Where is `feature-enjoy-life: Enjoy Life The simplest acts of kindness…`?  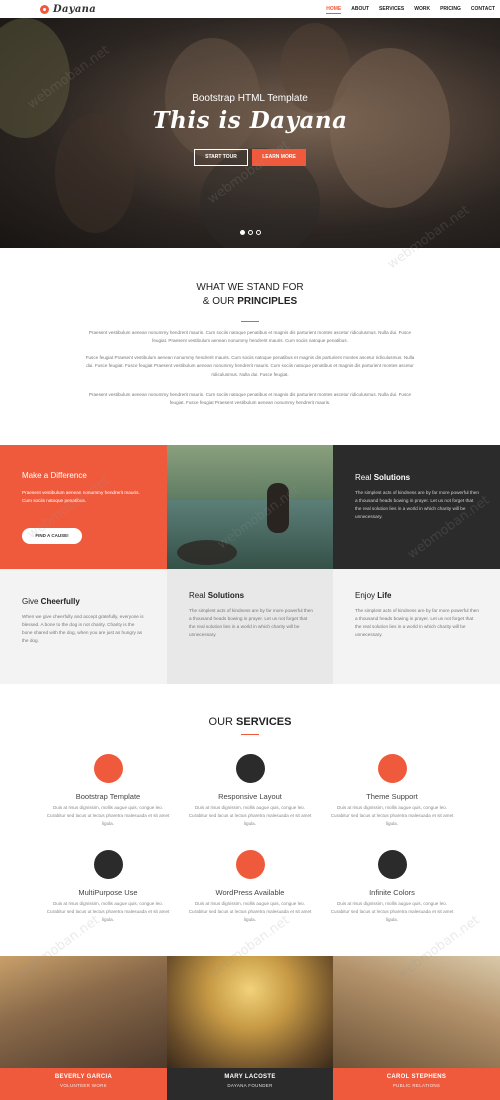 feature-enjoy-life: Enjoy Life The simplest acts of kindness… is located at coordinates (416, 626).